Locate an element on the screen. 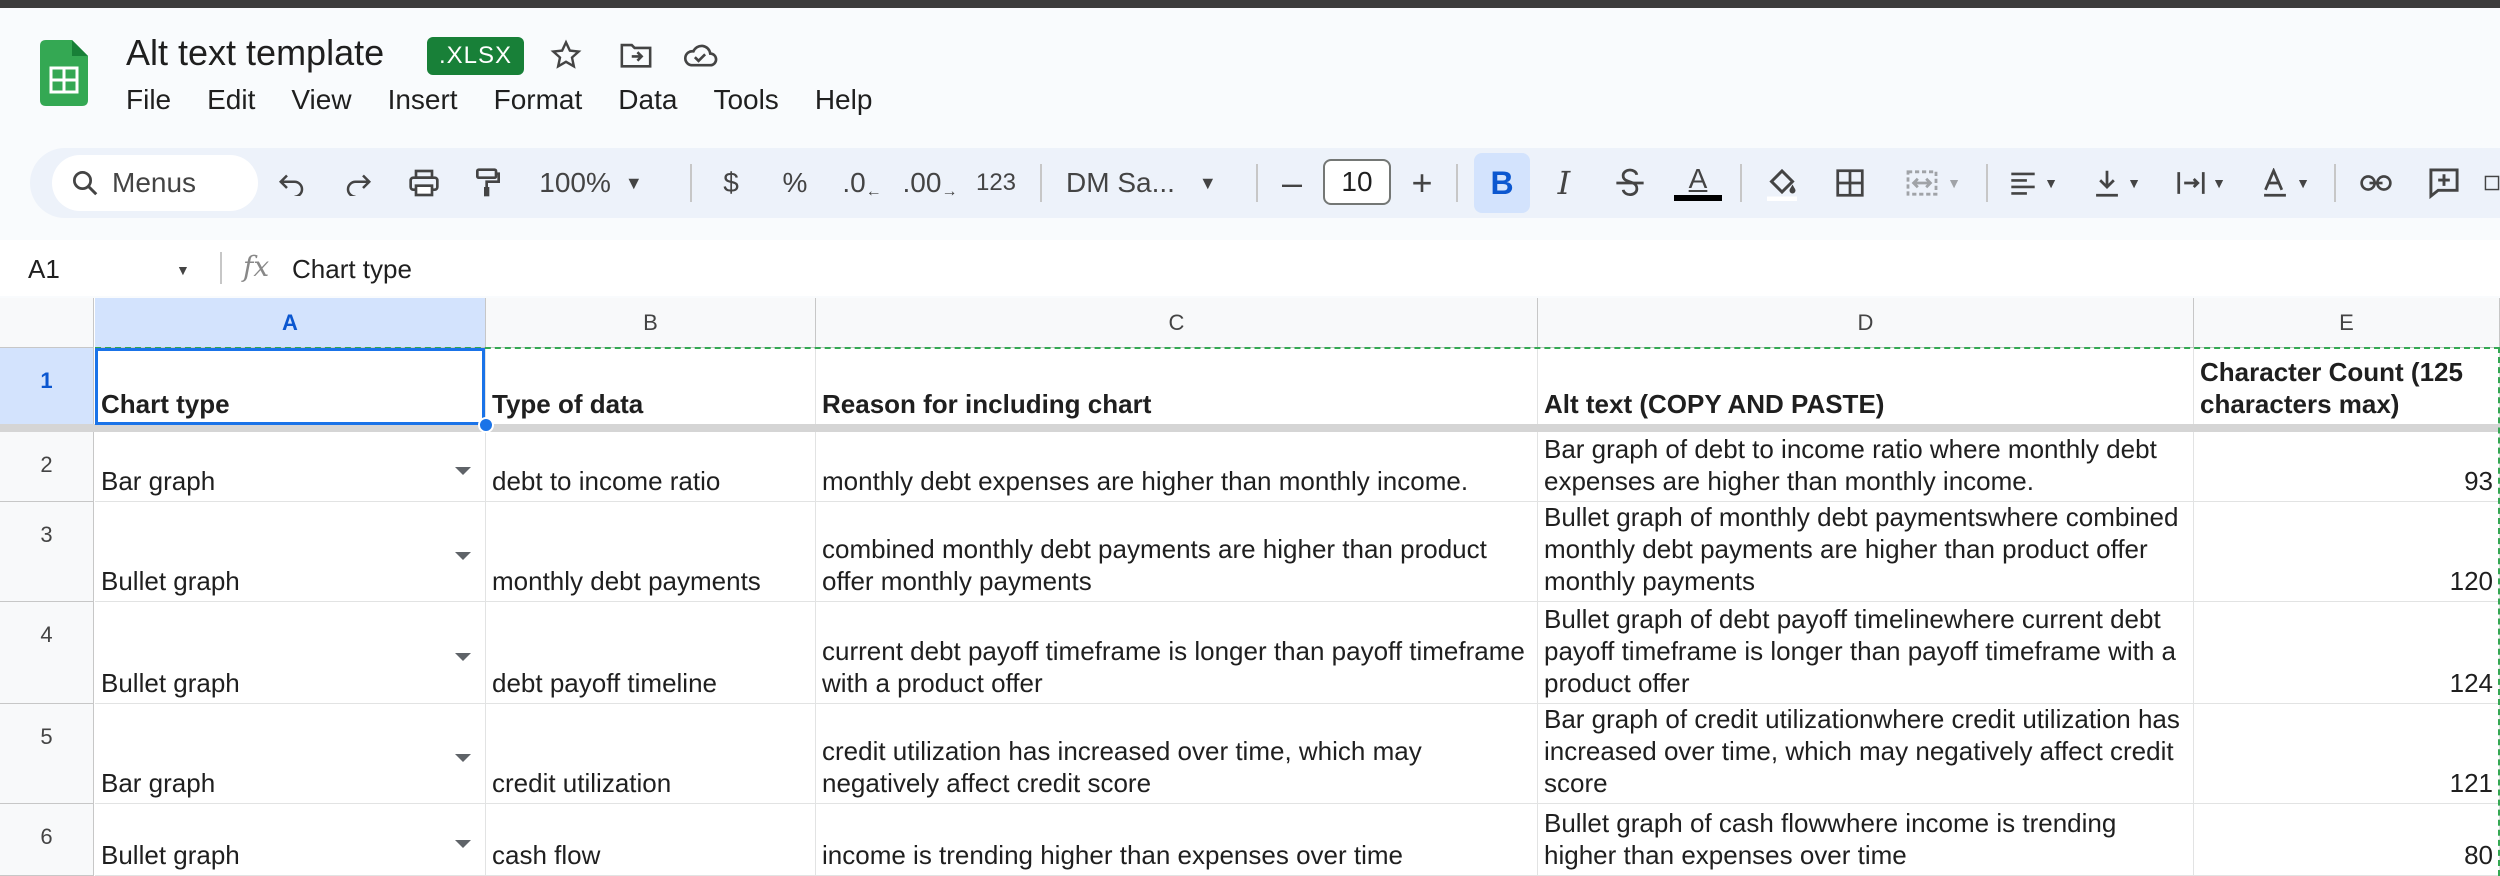 Image resolution: width=2500 pixels, height=876 pixels. text-wrapping-icon: ▼ is located at coordinates (2201, 183).